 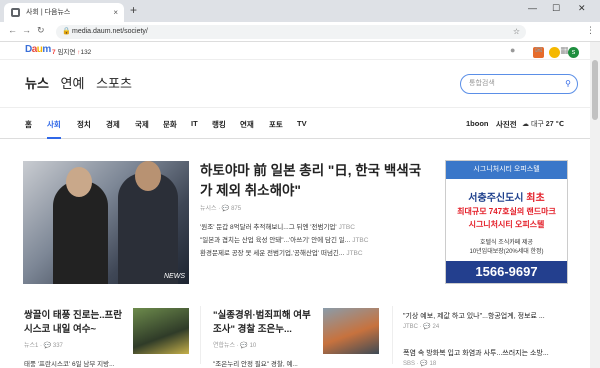 What do you see at coordinates (110, 31) in the screenshot?
I see `url-text: media.daum.net/society/` at bounding box center [110, 31].